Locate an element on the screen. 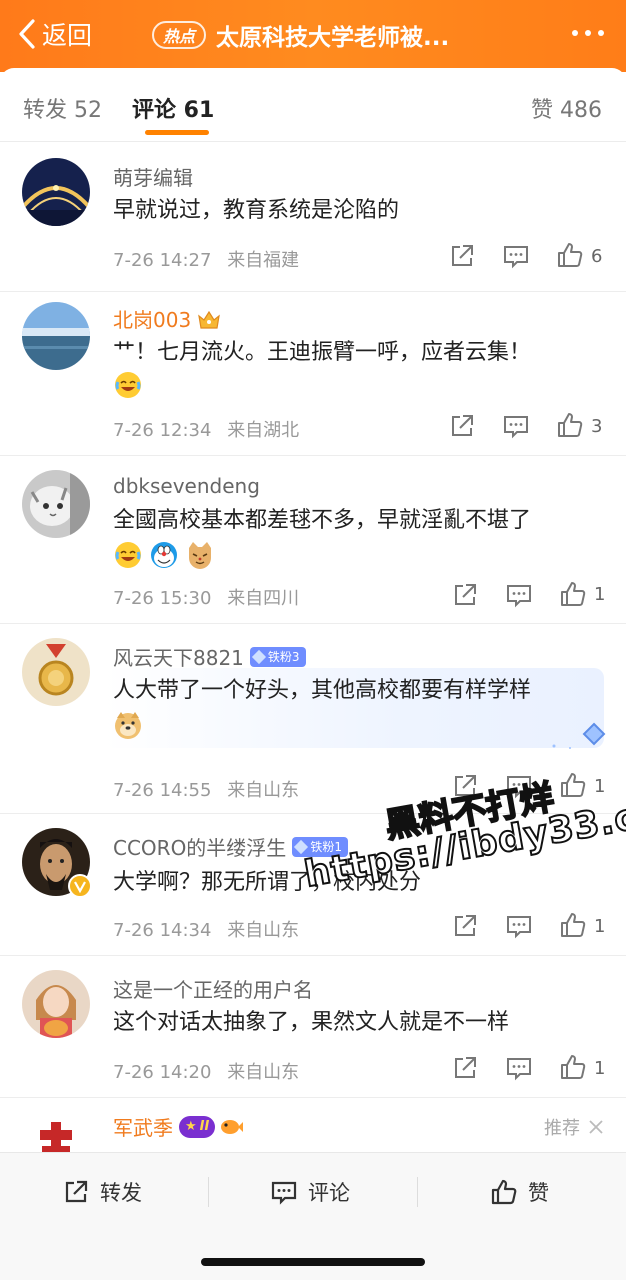 This screenshot has width=626, height=1280. comment-meta: 7-26 15:30 来自四川 is located at coordinates (206, 597).